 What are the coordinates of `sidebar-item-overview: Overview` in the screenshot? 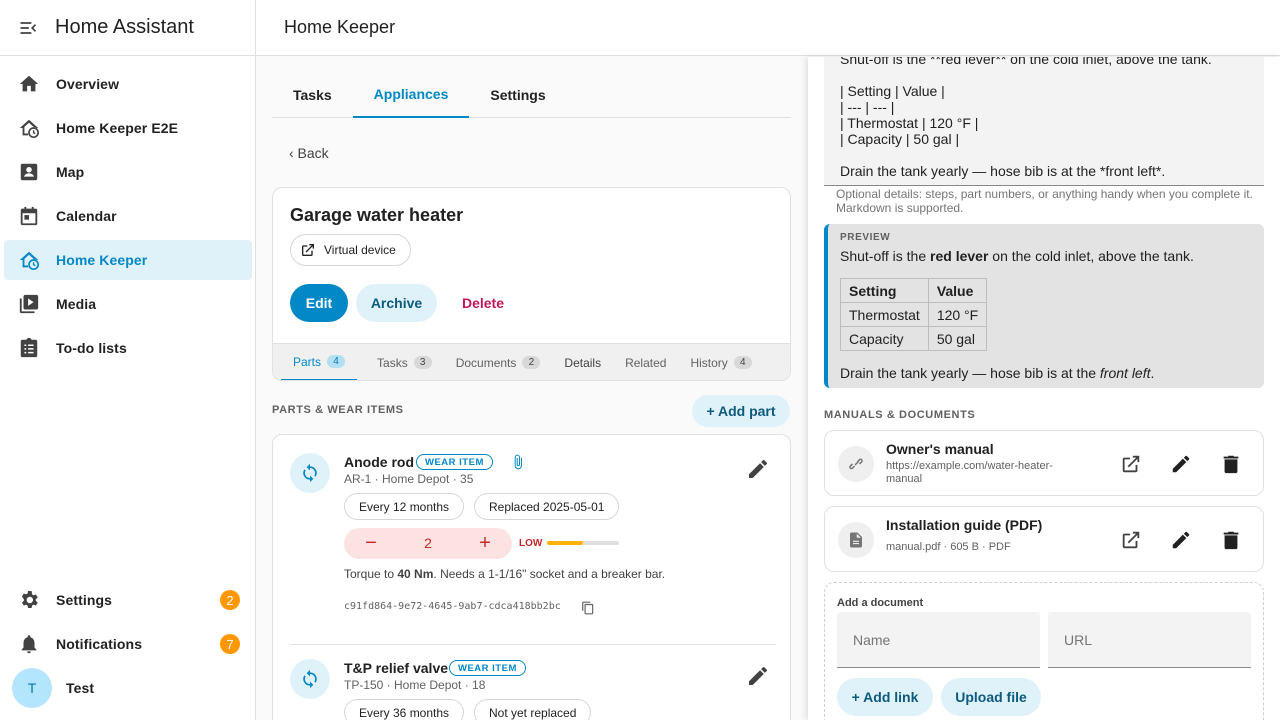 It's located at (128, 84).